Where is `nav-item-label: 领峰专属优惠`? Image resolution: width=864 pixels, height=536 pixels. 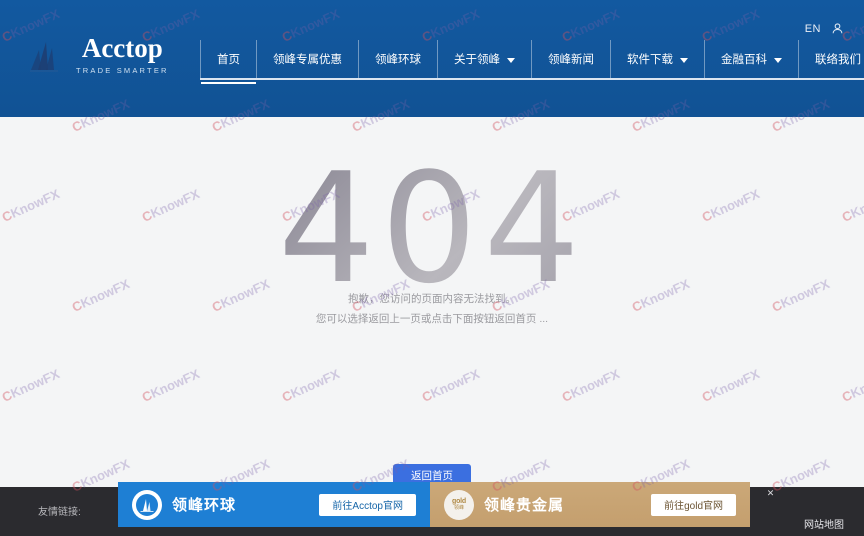 nav-item-label: 领峰专属优惠 is located at coordinates (307, 60).